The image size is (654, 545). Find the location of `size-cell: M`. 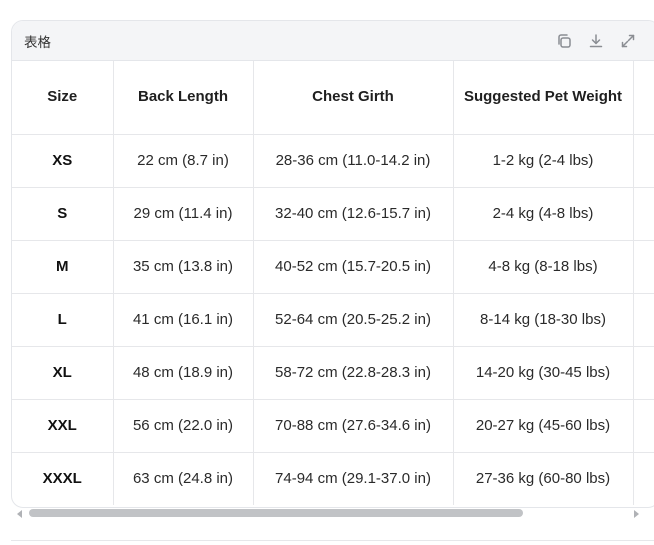

size-cell: M is located at coordinates (63, 267).